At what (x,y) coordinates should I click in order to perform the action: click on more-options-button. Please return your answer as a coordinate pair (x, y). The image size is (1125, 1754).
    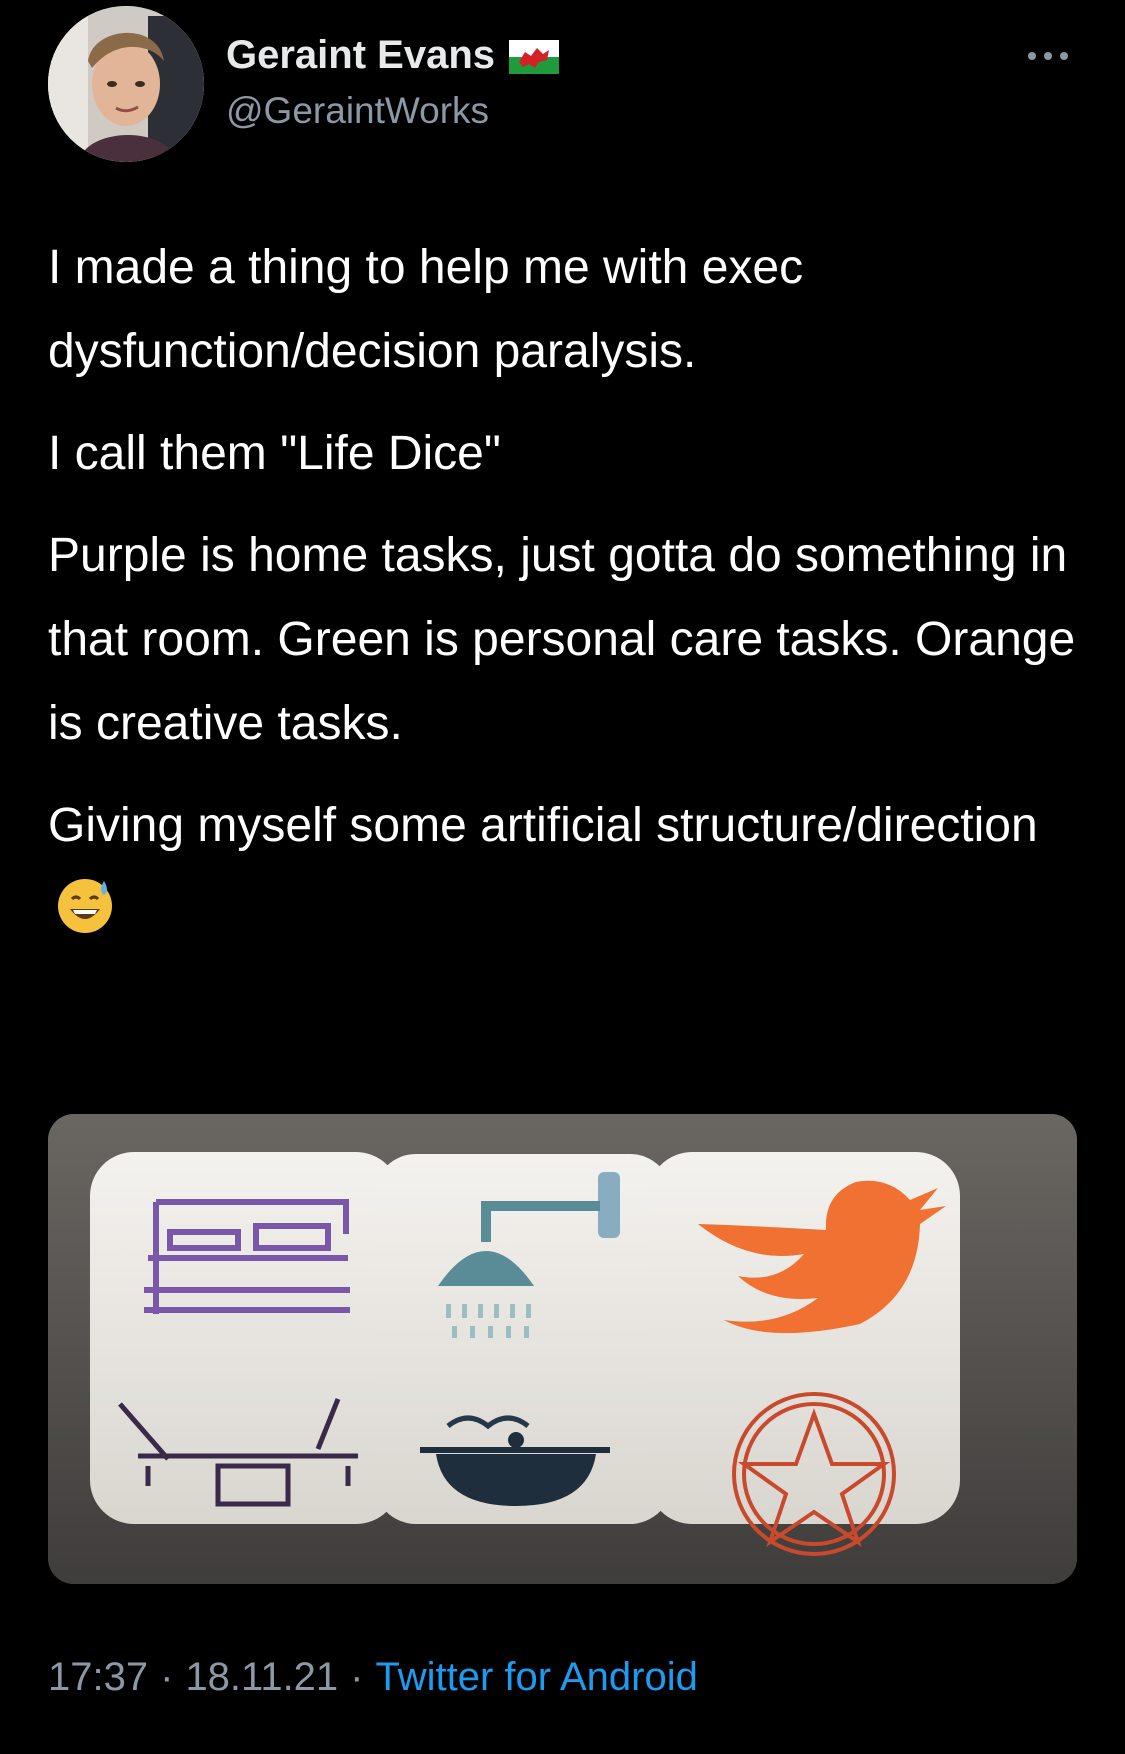
    Looking at the image, I should click on (1048, 56).